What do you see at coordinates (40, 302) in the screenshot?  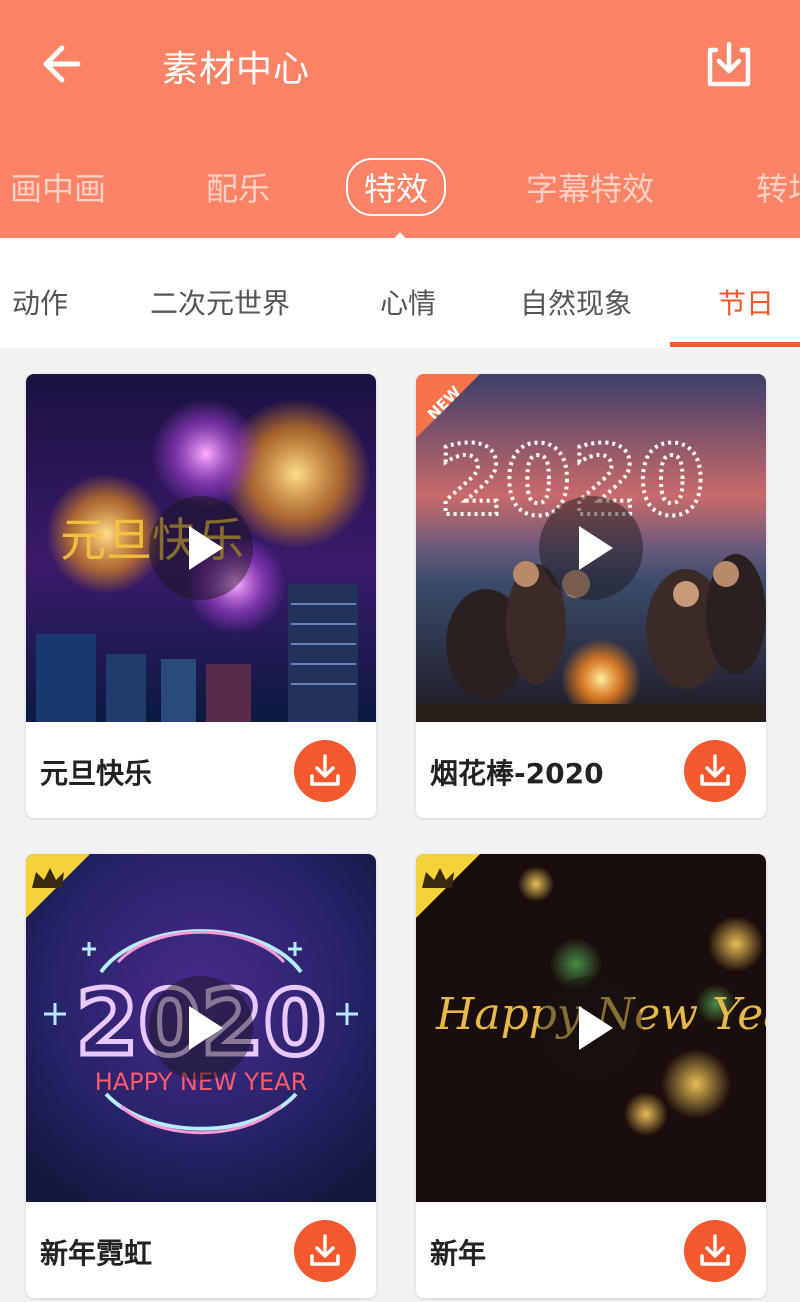 I see `subtab-action: 动作` at bounding box center [40, 302].